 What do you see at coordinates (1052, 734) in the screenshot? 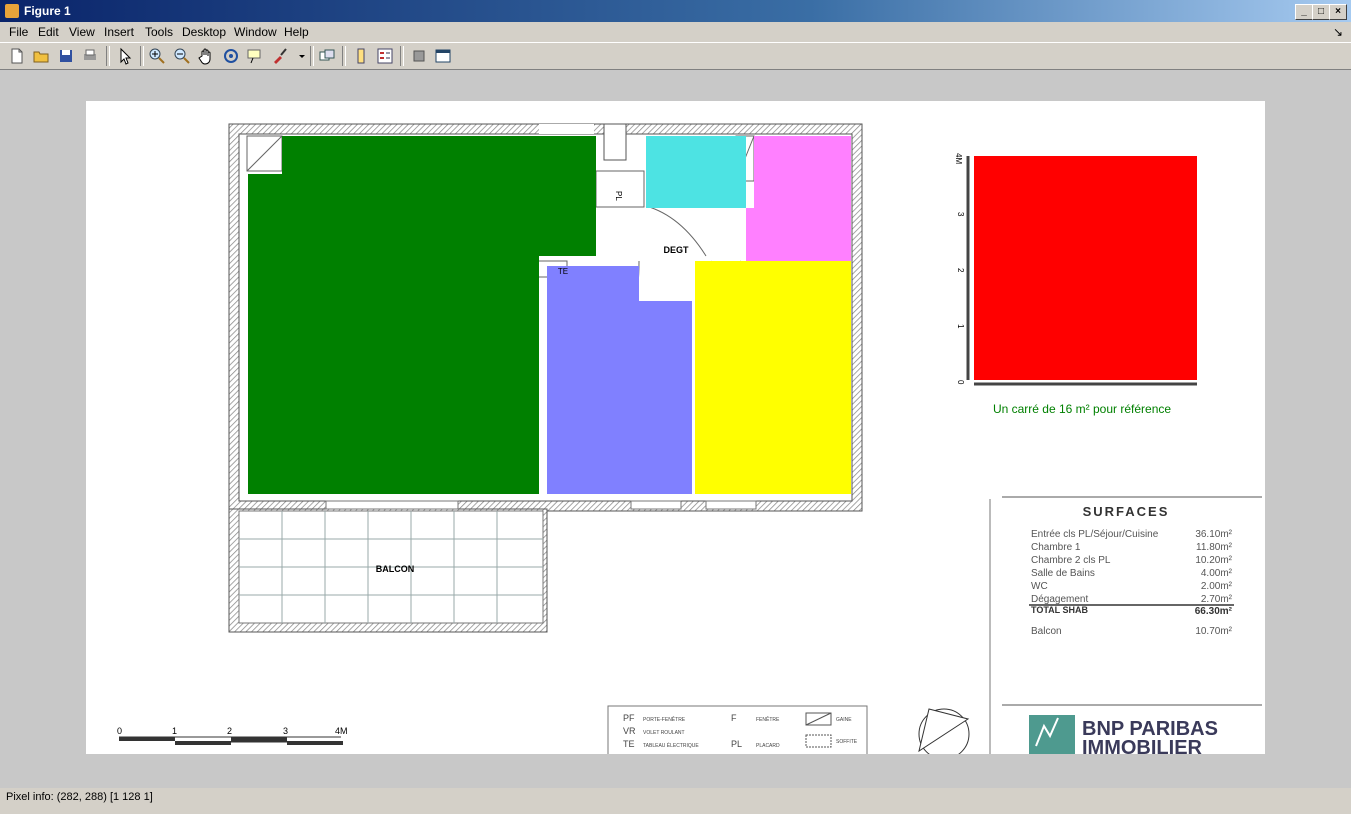
I see `bnp-logo-icon` at bounding box center [1052, 734].